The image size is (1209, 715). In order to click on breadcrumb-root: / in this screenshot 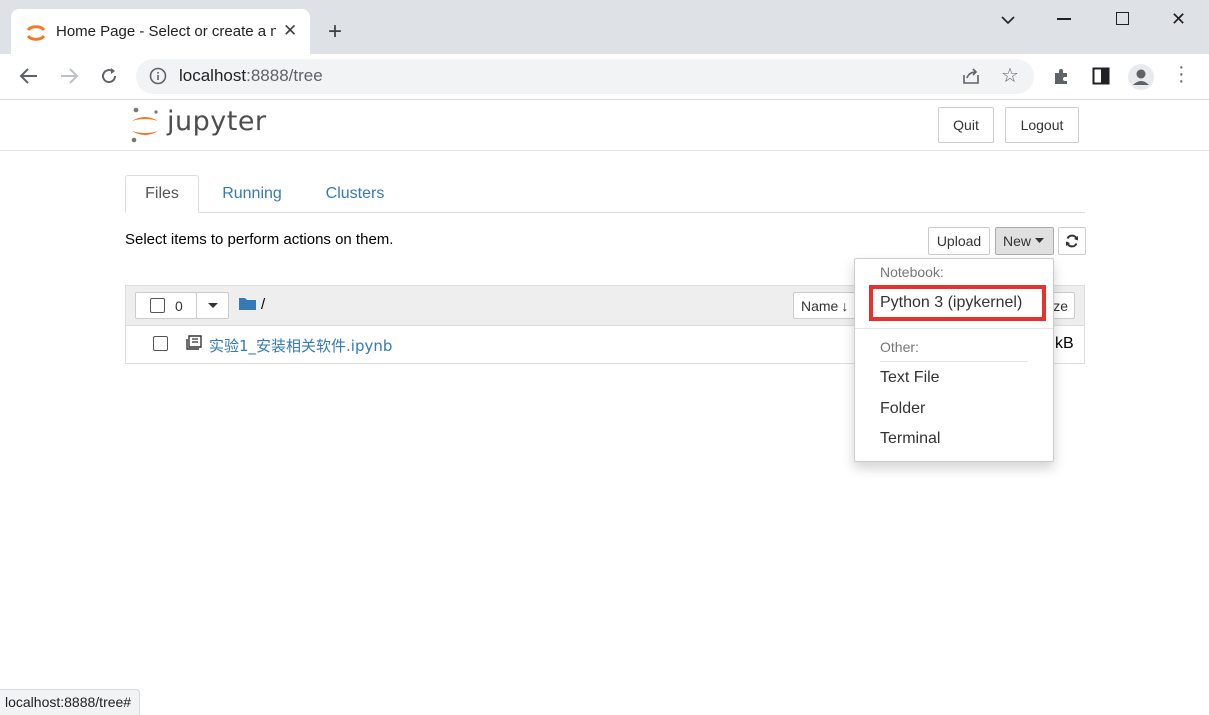, I will do `click(263, 304)`.